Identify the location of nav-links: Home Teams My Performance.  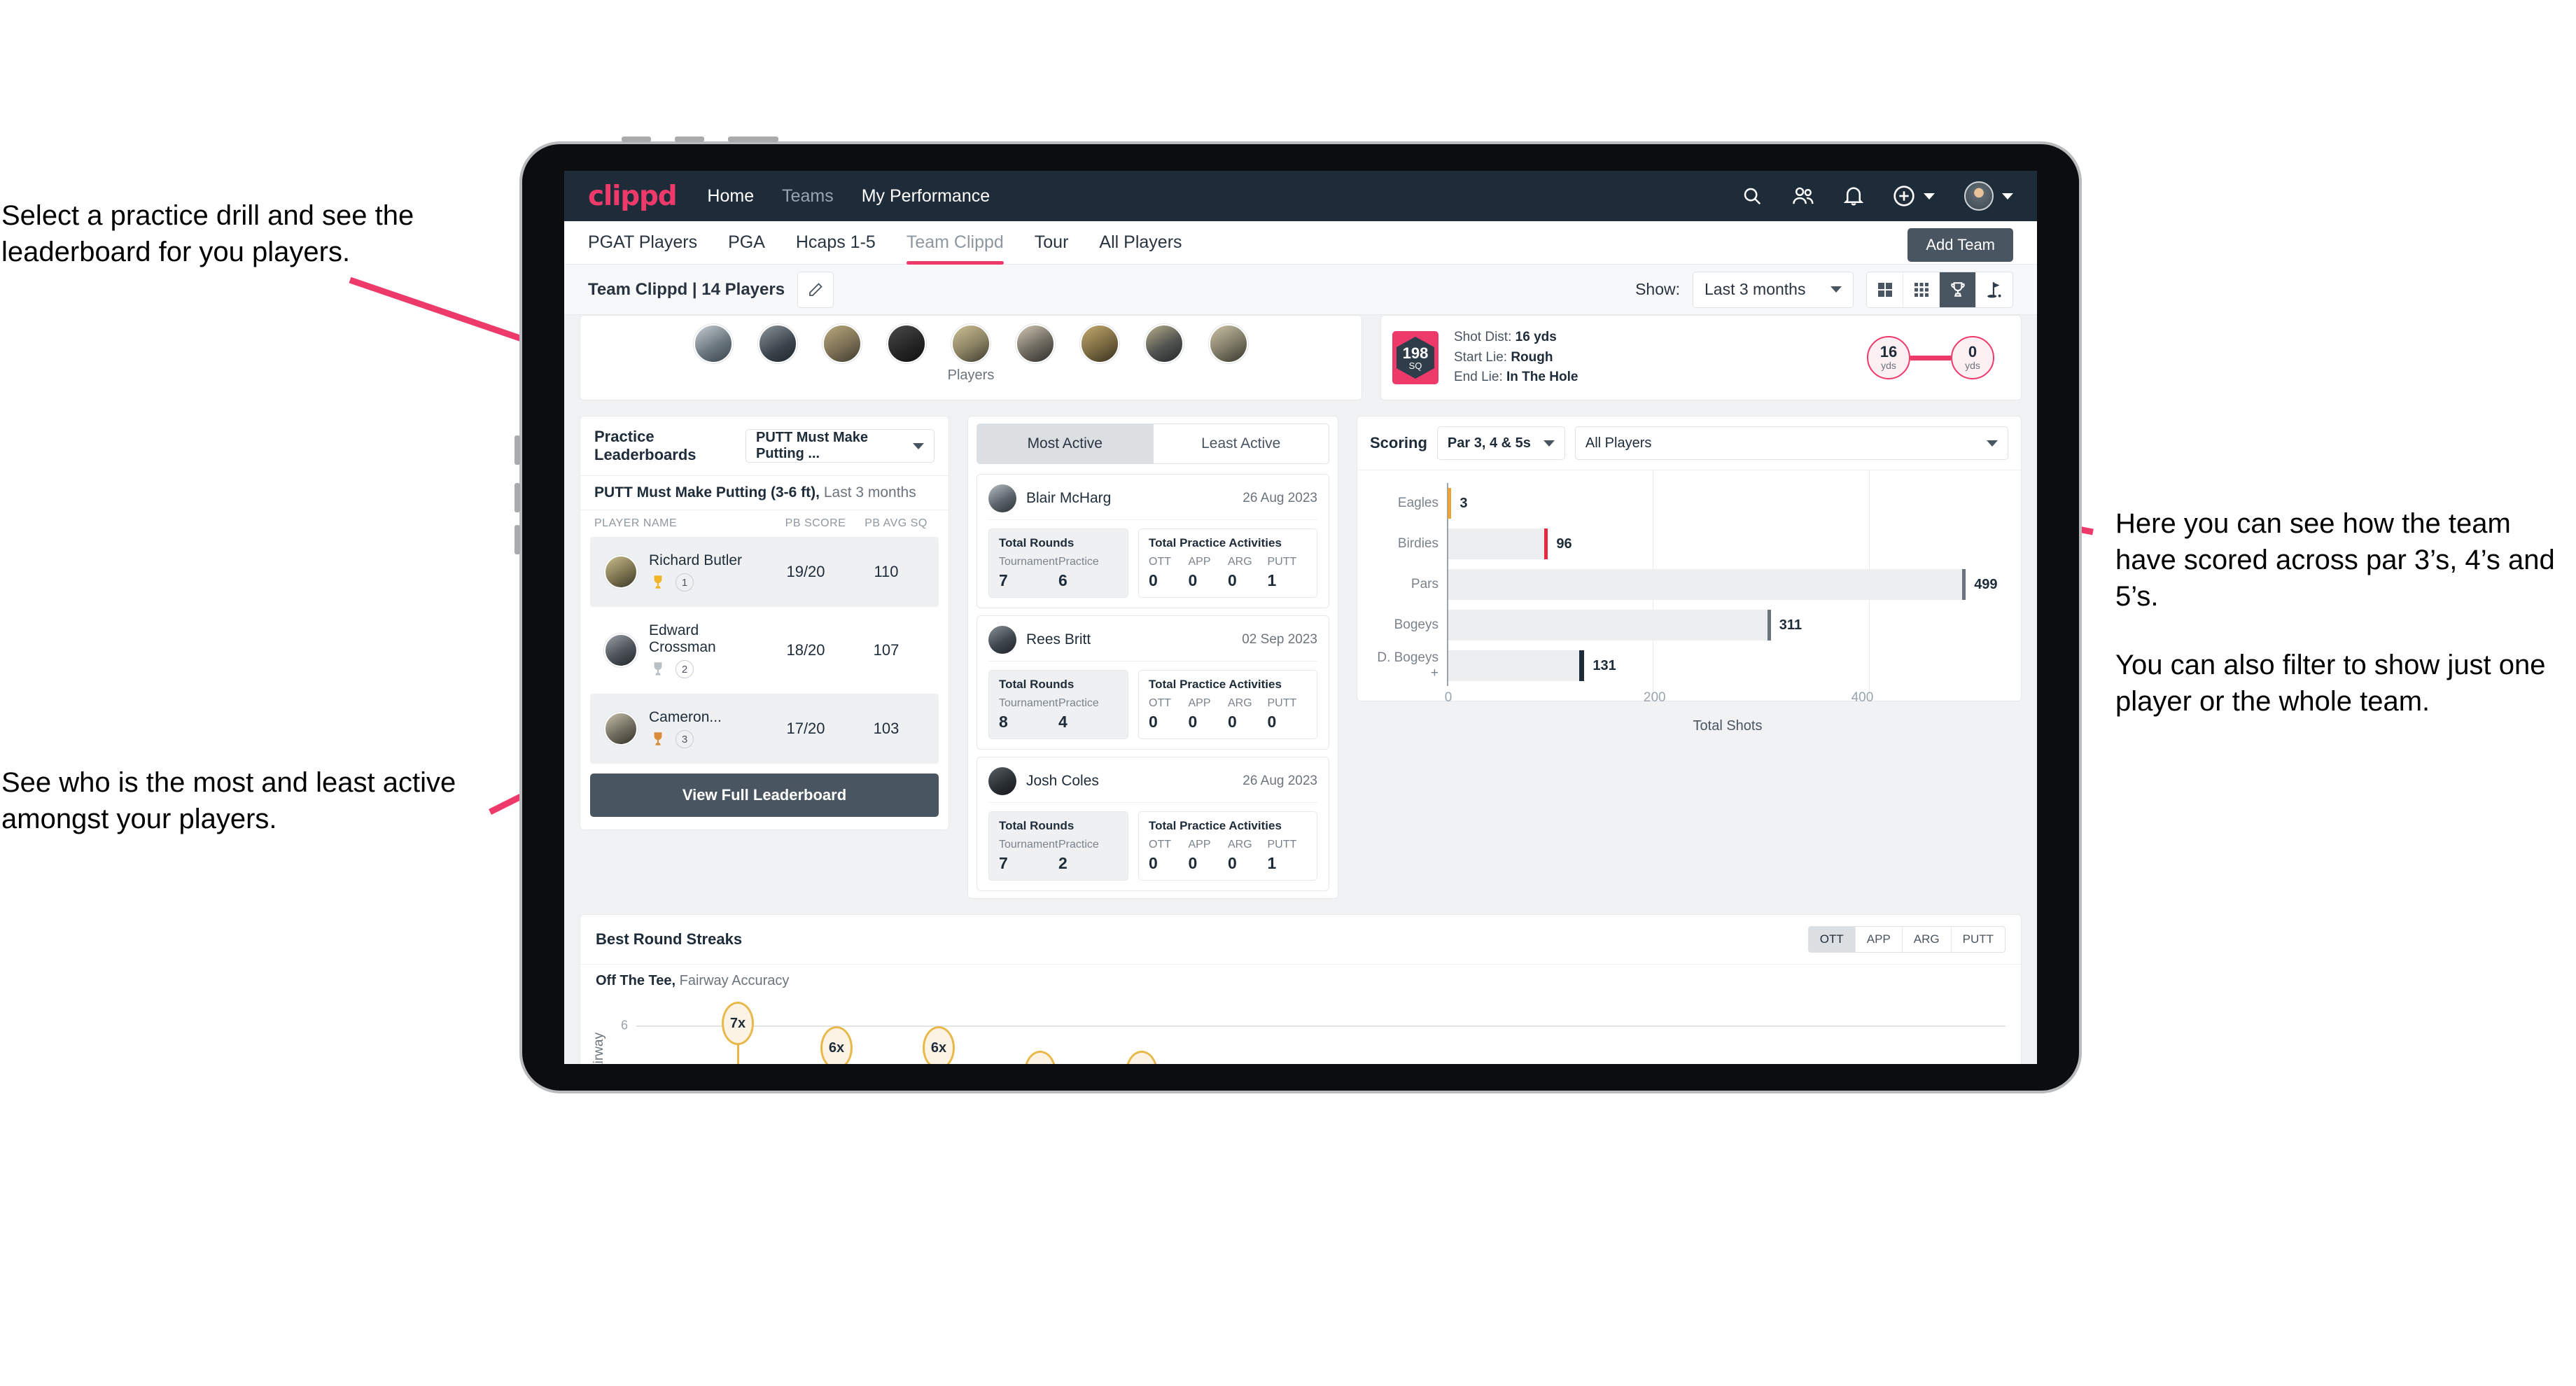
(848, 196).